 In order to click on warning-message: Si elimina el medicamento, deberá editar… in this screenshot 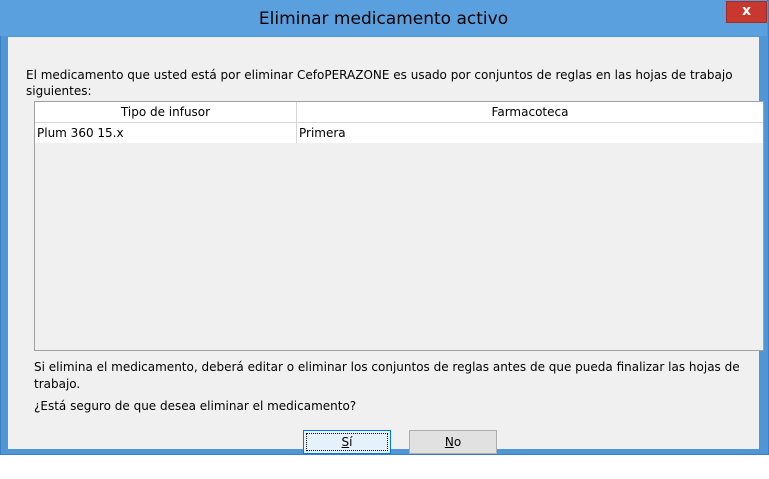, I will do `click(396, 376)`.